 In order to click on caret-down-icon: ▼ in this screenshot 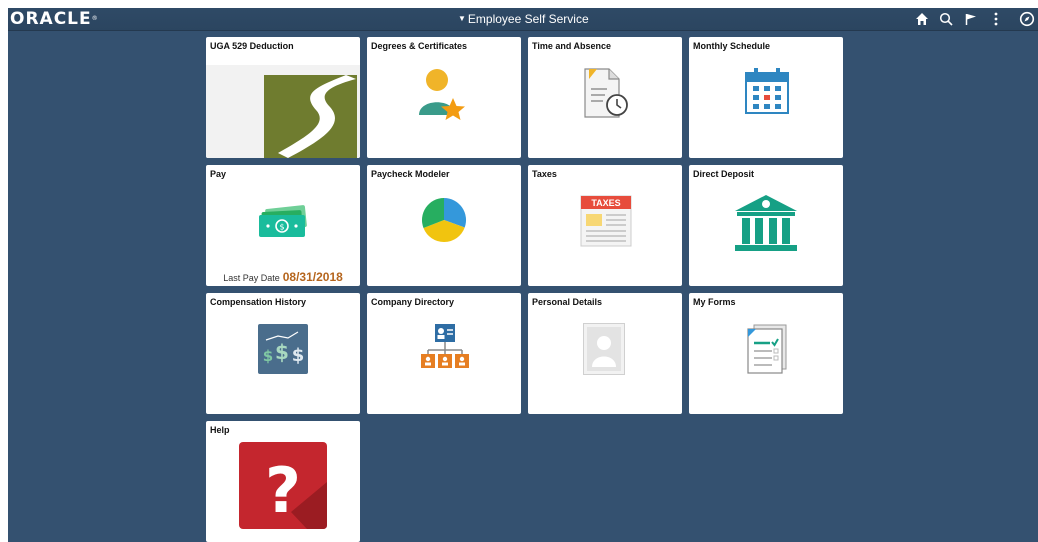, I will do `click(462, 18)`.